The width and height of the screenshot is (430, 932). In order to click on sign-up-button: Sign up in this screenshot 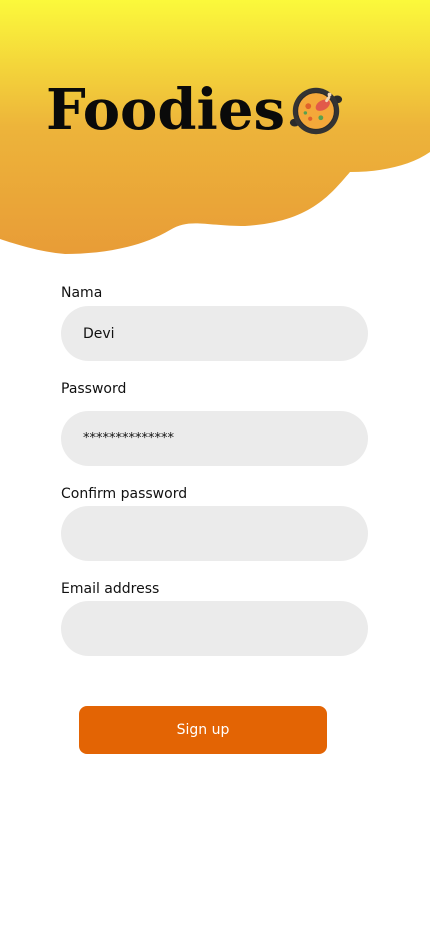, I will do `click(203, 730)`.